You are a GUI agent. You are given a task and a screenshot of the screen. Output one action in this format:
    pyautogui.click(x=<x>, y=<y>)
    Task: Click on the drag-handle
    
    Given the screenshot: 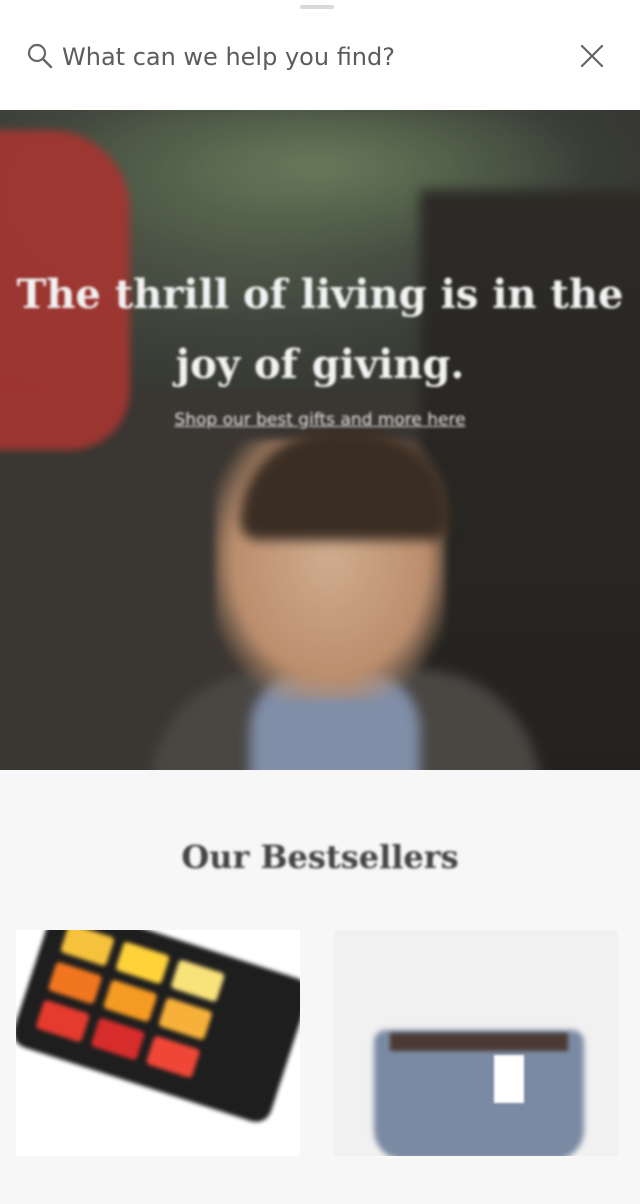 What is the action you would take?
    pyautogui.click(x=317, y=7)
    